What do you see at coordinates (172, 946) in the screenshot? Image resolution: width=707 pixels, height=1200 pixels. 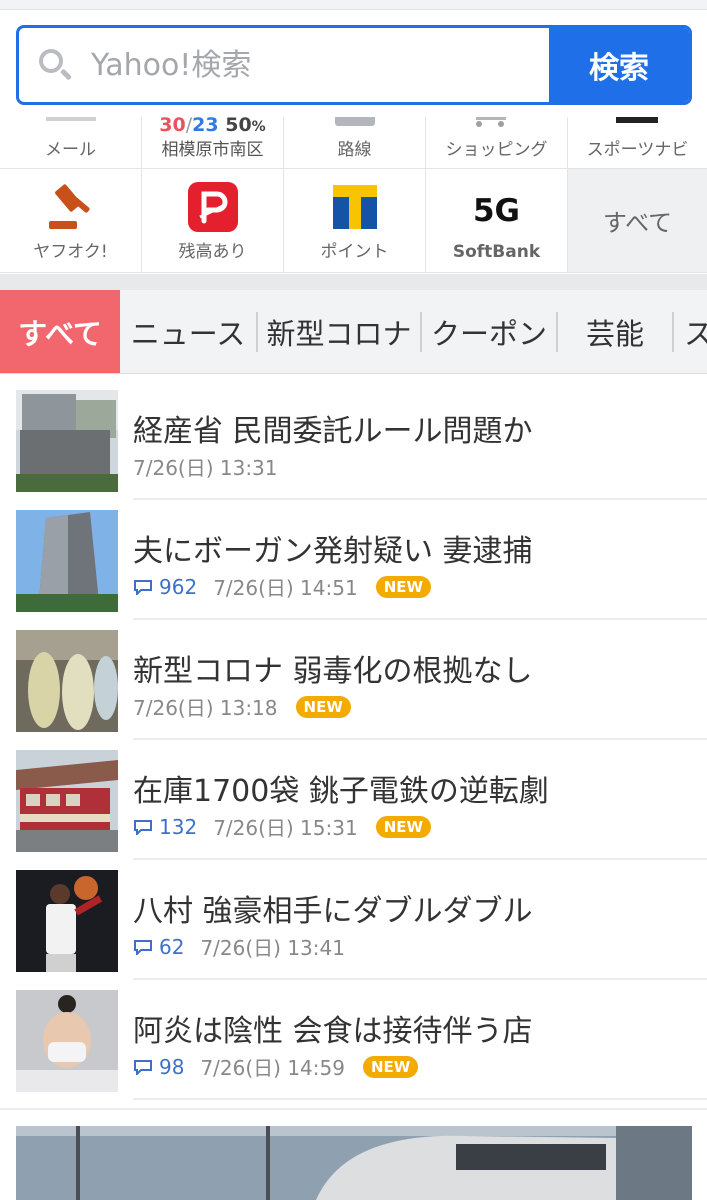 I see `comment-number: 62` at bounding box center [172, 946].